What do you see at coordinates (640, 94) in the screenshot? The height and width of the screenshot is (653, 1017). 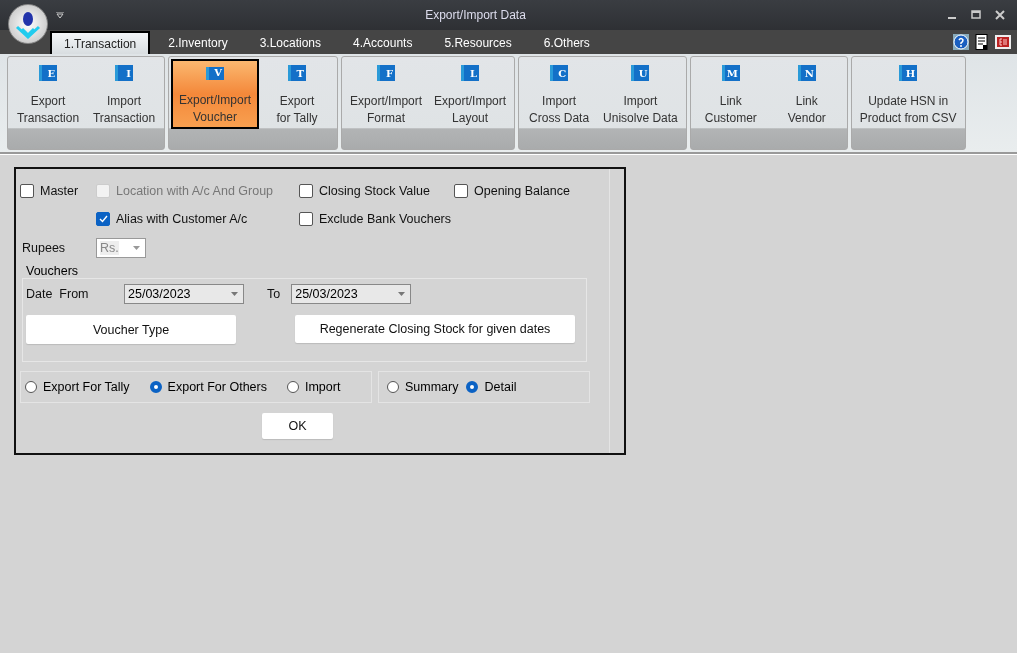 I see `ribbon-button: U Import Unisolve Data` at bounding box center [640, 94].